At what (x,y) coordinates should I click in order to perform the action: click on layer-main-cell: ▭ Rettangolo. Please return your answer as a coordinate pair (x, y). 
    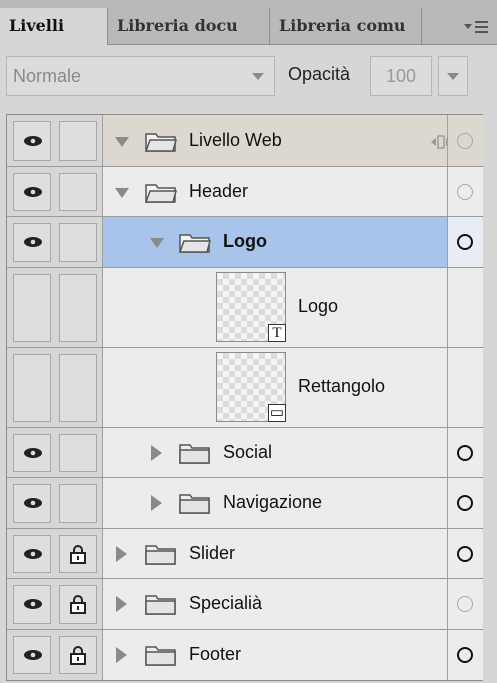
    Looking at the image, I should click on (275, 387).